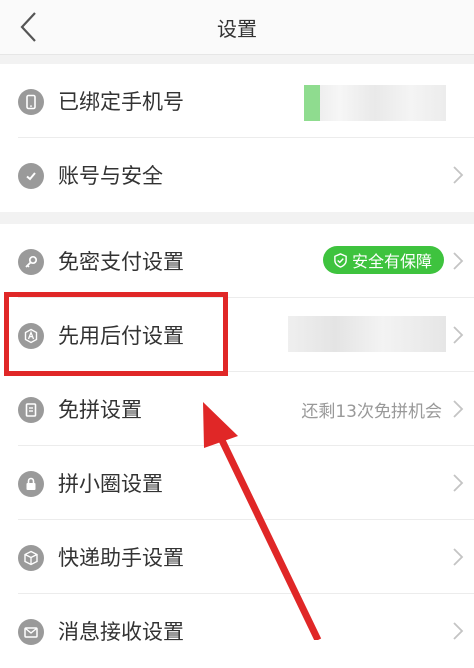 This screenshot has width=474, height=668. What do you see at coordinates (121, 102) in the screenshot?
I see `settings-item-label: 已绑定手机号` at bounding box center [121, 102].